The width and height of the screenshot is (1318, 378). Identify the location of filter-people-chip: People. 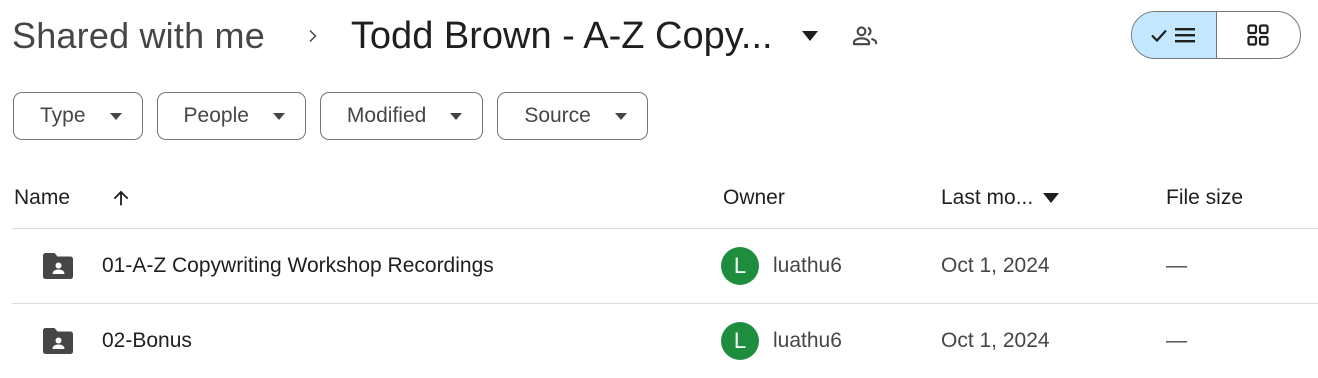
(231, 116).